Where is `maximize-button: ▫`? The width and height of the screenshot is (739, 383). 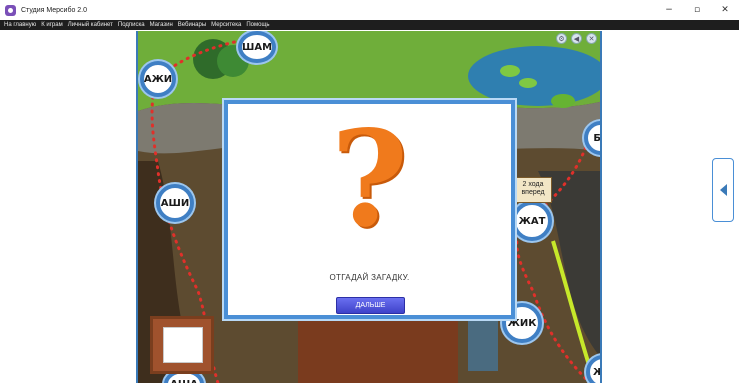 maximize-button: ▫ is located at coordinates (697, 10).